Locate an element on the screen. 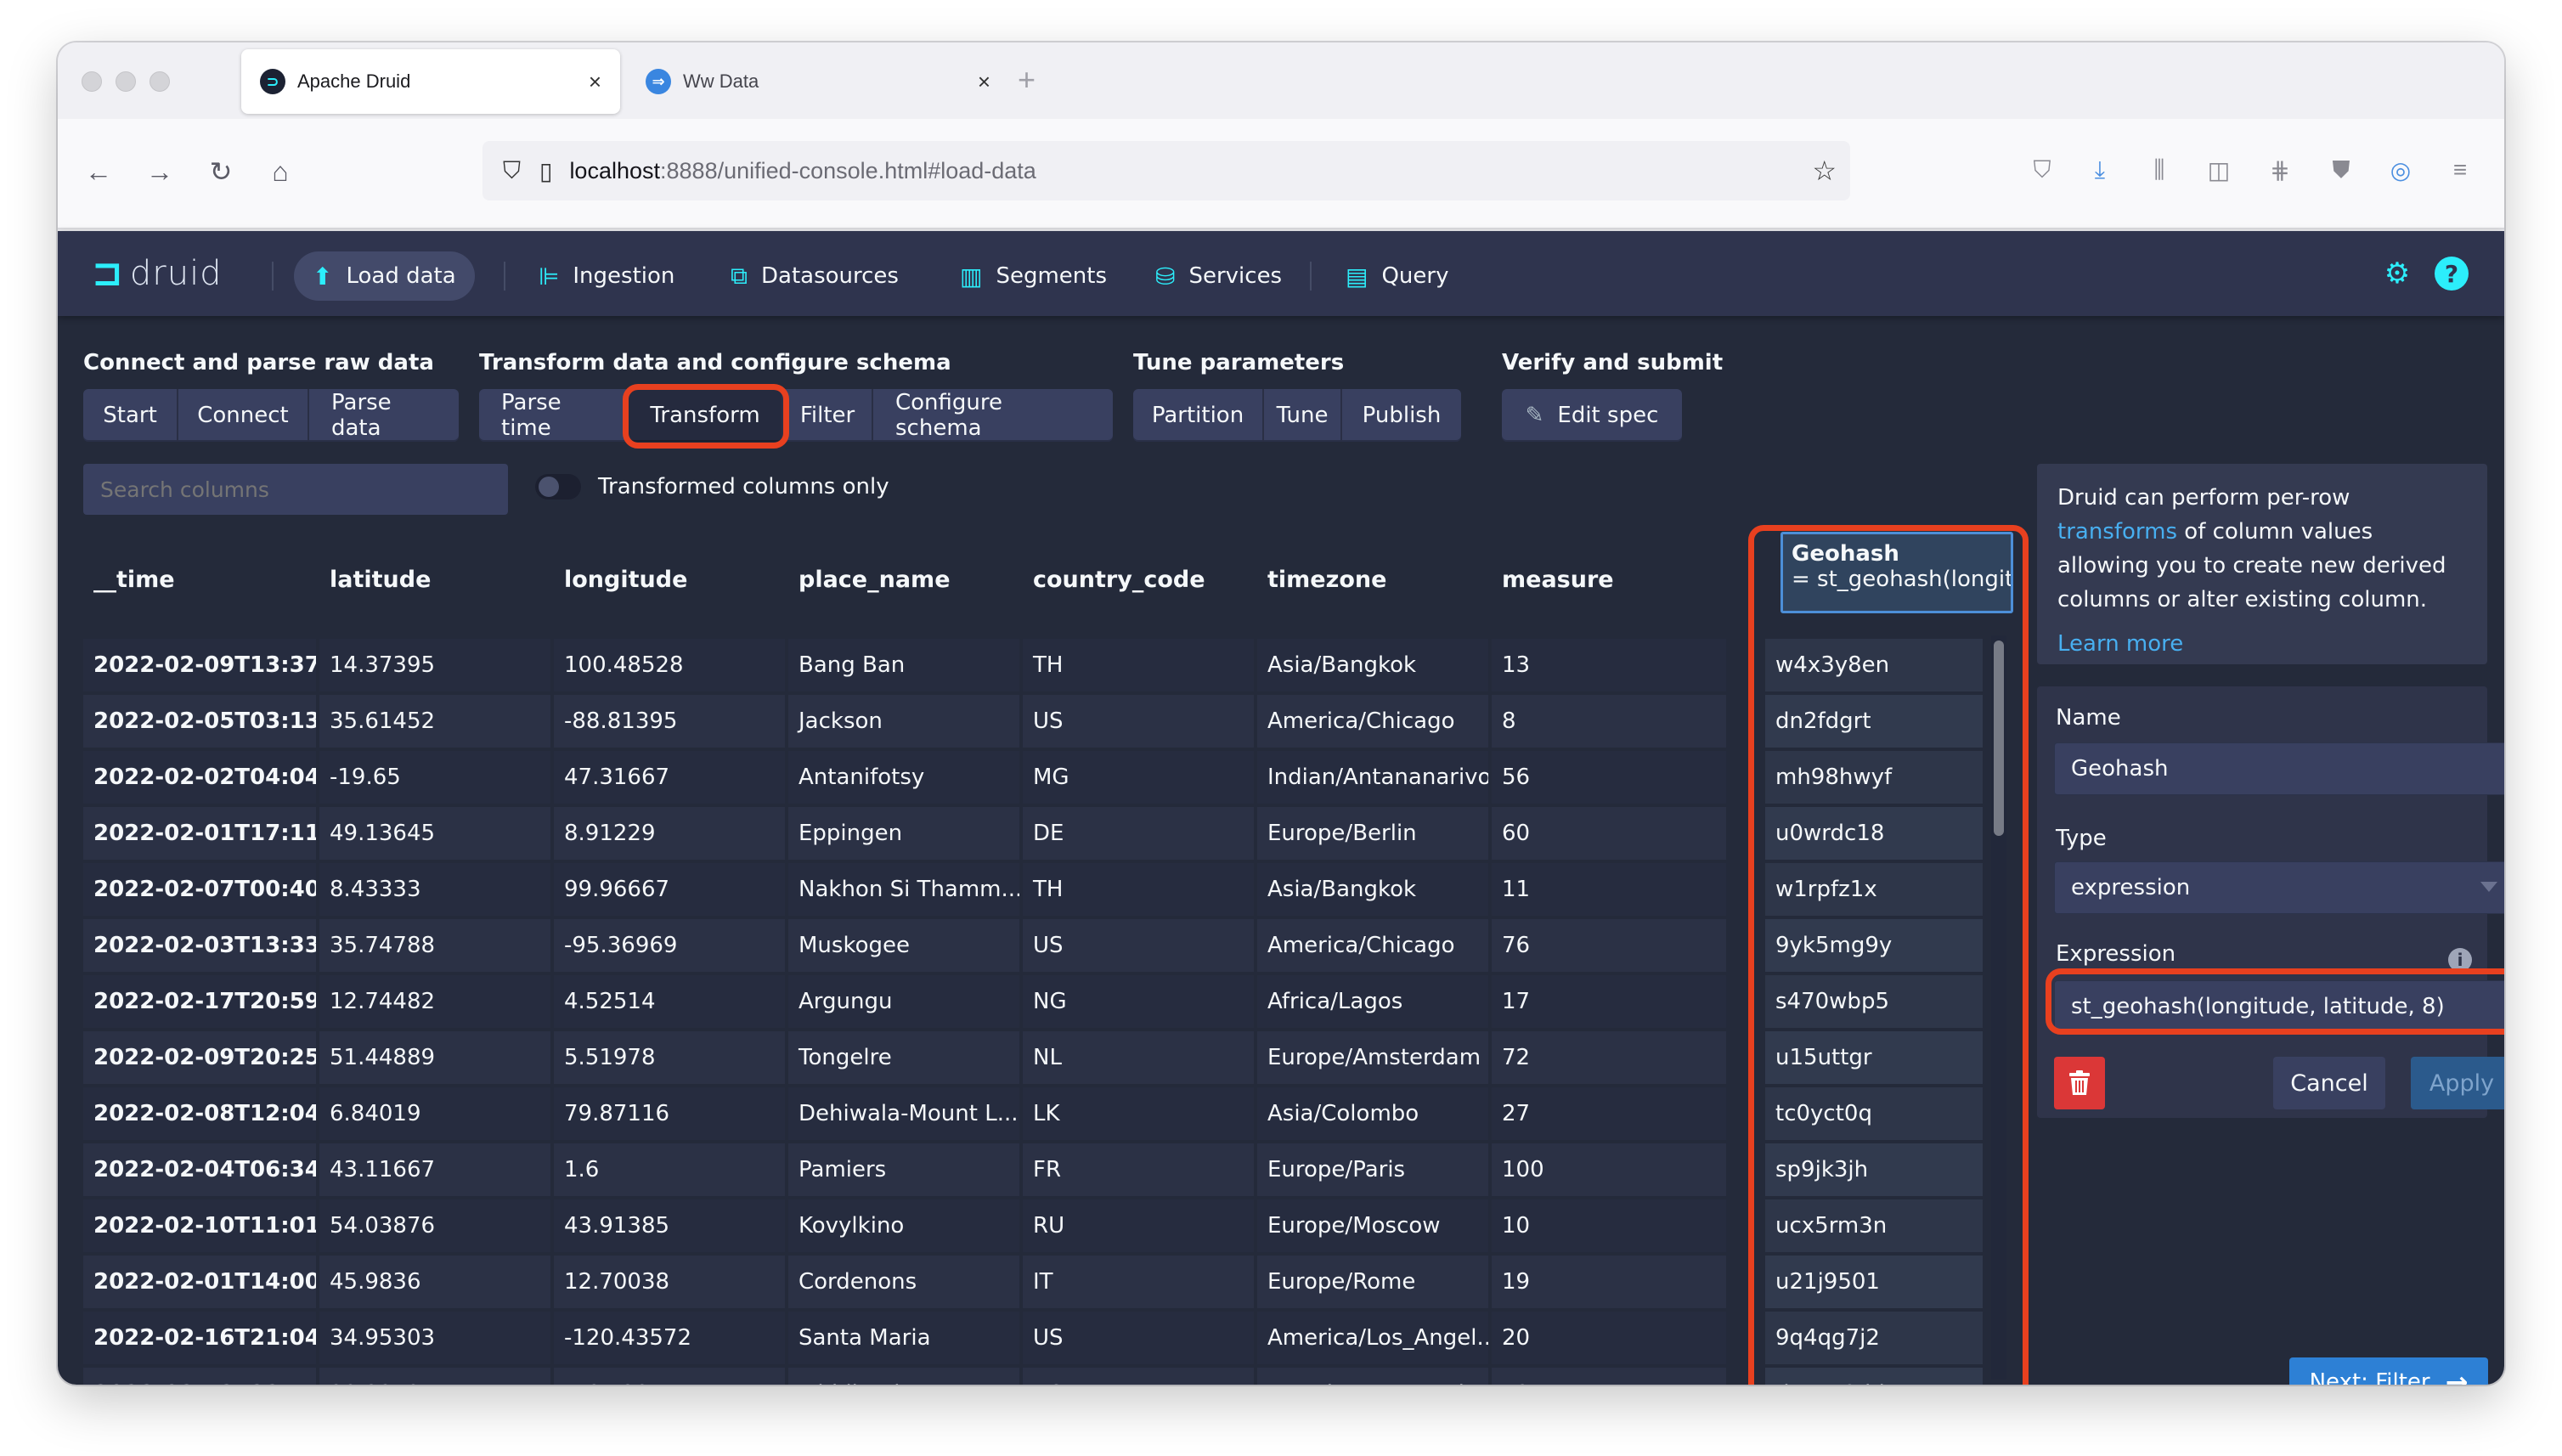 The width and height of the screenshot is (2562, 1456). transformed-columns-only-switch is located at coordinates (558, 487).